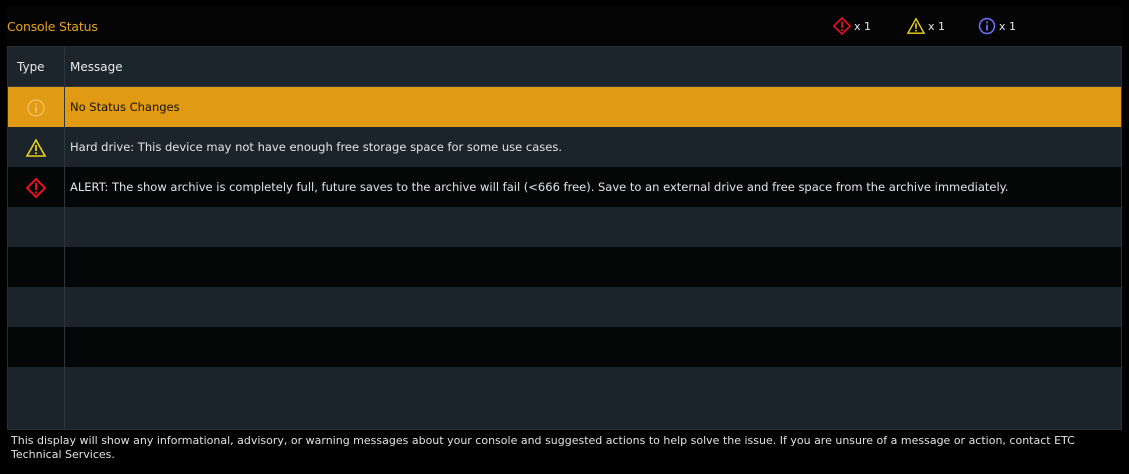 The image size is (1129, 474). I want to click on table-row: No Status Changes, so click(564, 107).